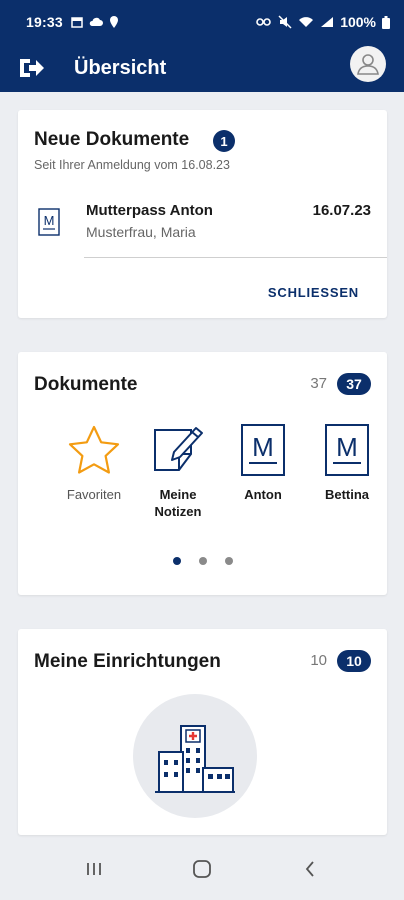 Image resolution: width=404 pixels, height=900 pixels. What do you see at coordinates (149, 210) in the screenshot?
I see `document-name: Mutterpass Anton` at bounding box center [149, 210].